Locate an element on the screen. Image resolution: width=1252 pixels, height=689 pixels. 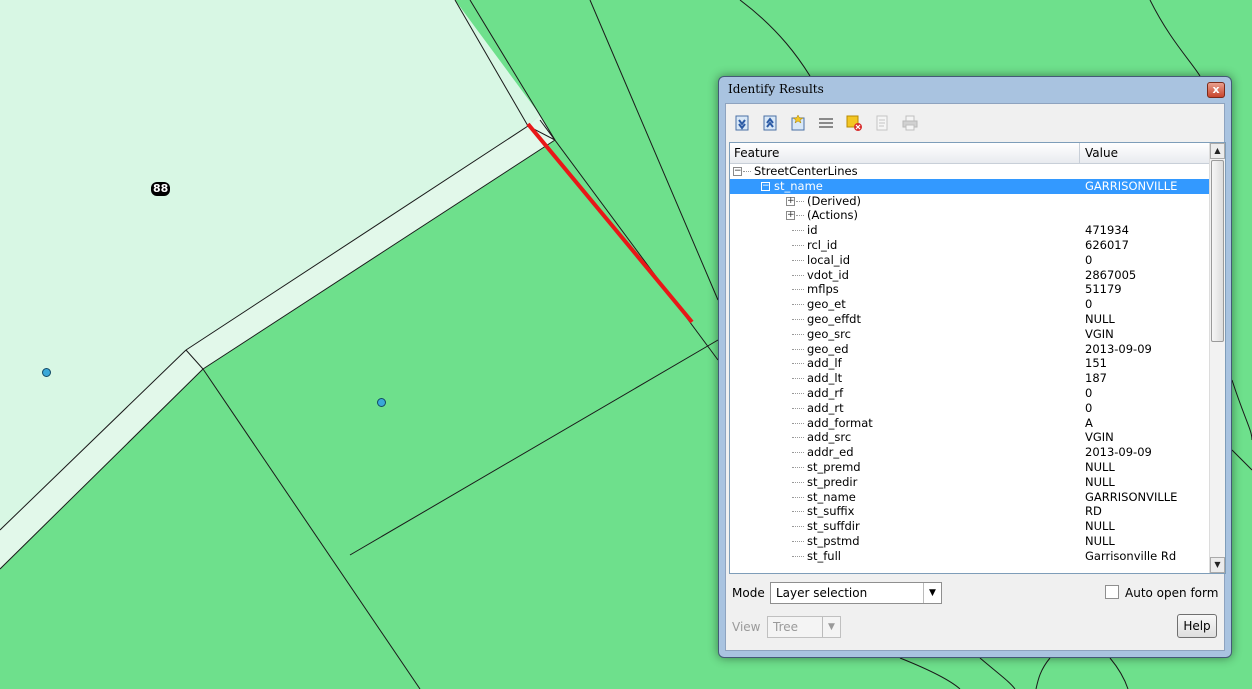
attribute-name: st_predir is located at coordinates (832, 481).